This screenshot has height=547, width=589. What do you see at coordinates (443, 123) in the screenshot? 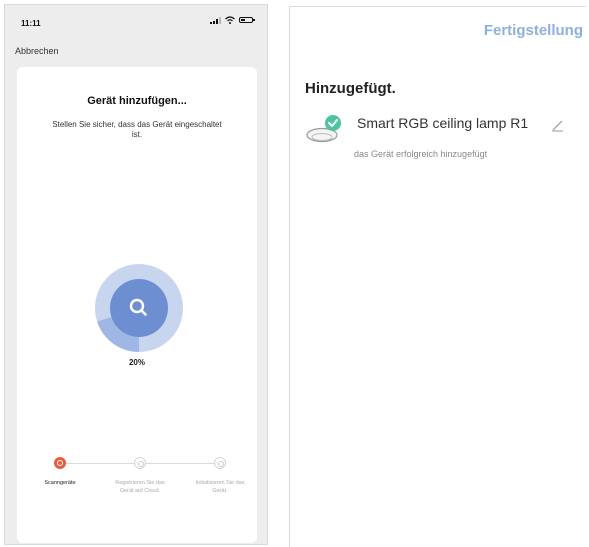
I see `device-name: Smart RGB ceiling lamp R1` at bounding box center [443, 123].